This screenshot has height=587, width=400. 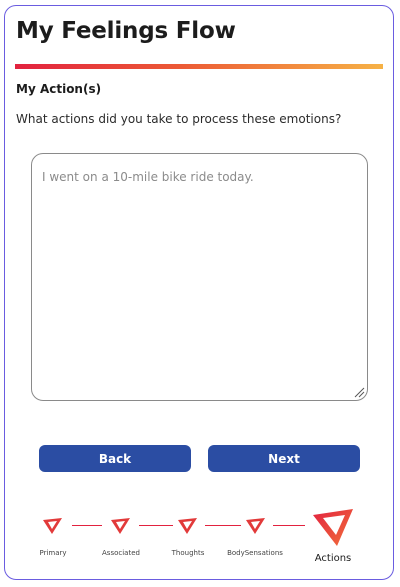 I want to click on step-primary-icon, so click(x=53, y=526).